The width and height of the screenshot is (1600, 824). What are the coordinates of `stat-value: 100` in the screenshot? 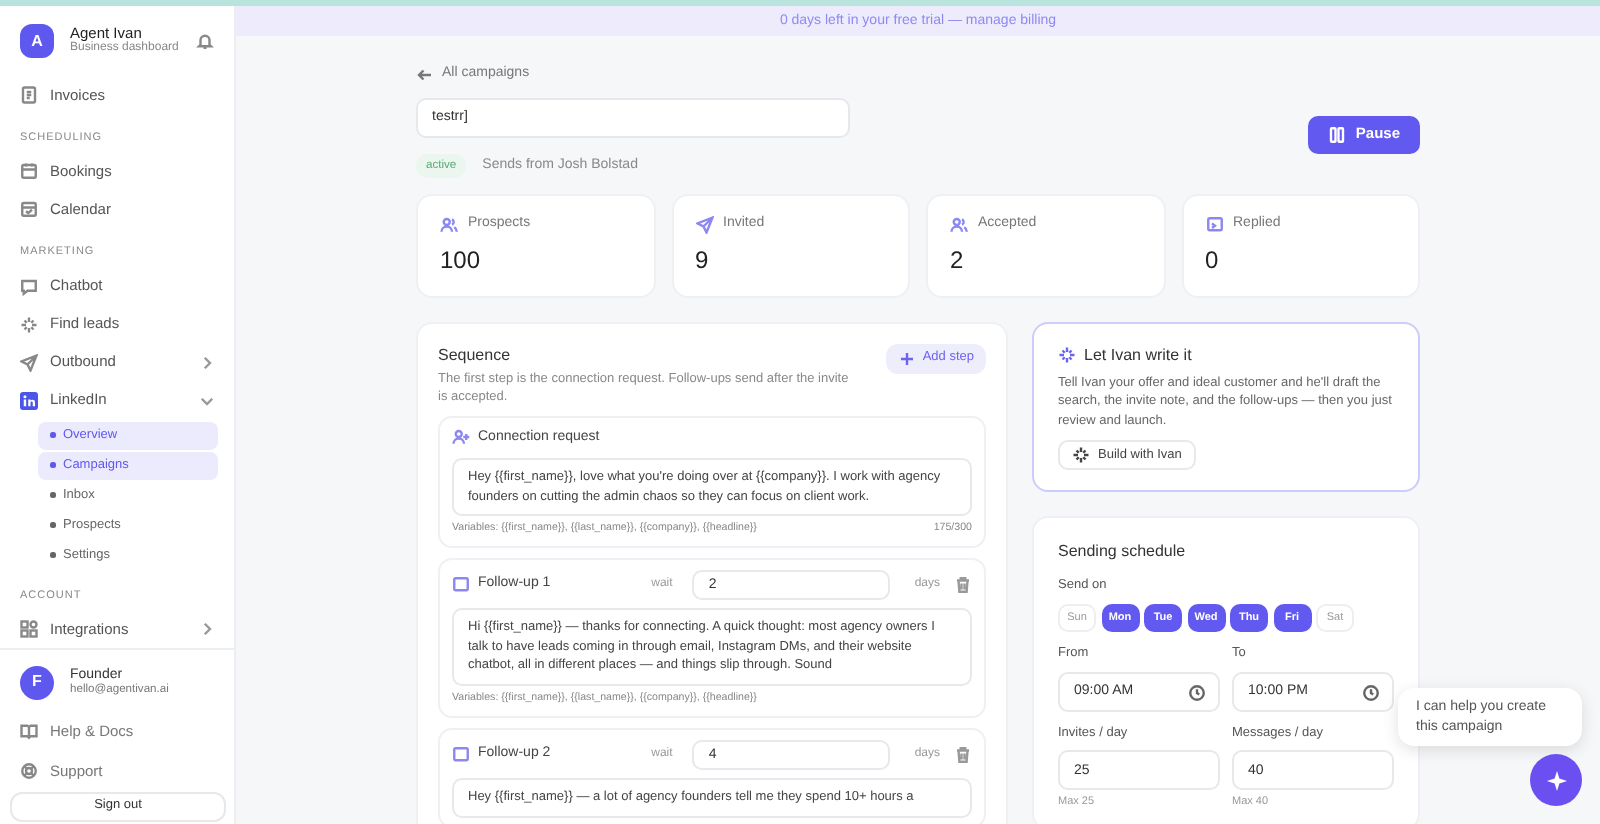 It's located at (461, 260).